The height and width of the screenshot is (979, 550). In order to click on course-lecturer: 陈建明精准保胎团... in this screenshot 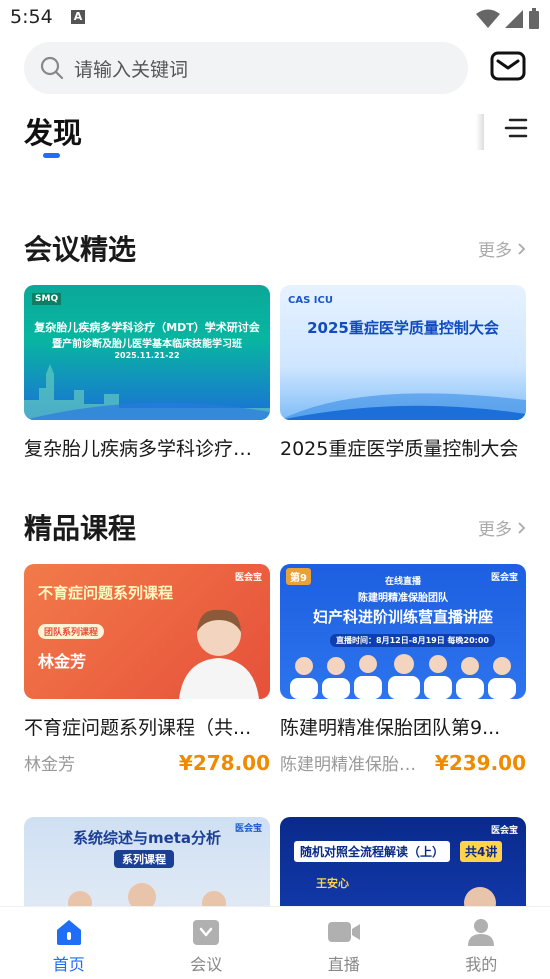, I will do `click(355, 765)`.